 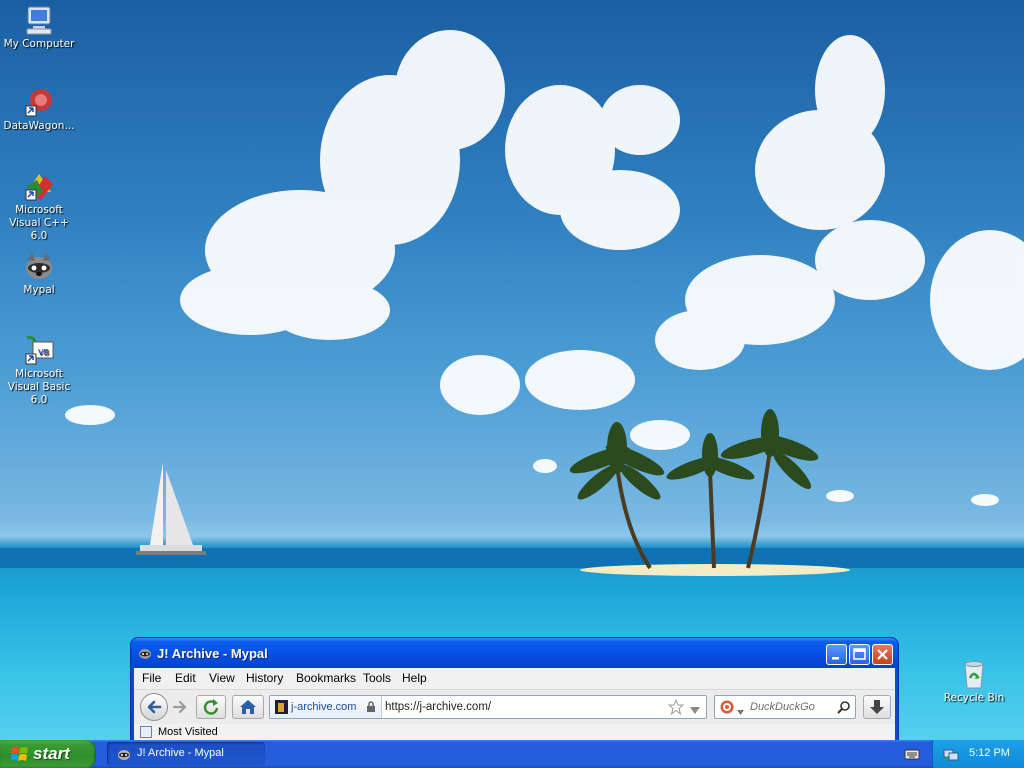 I want to click on desktop-icon-label: Recycle Bin, so click(x=974, y=698).